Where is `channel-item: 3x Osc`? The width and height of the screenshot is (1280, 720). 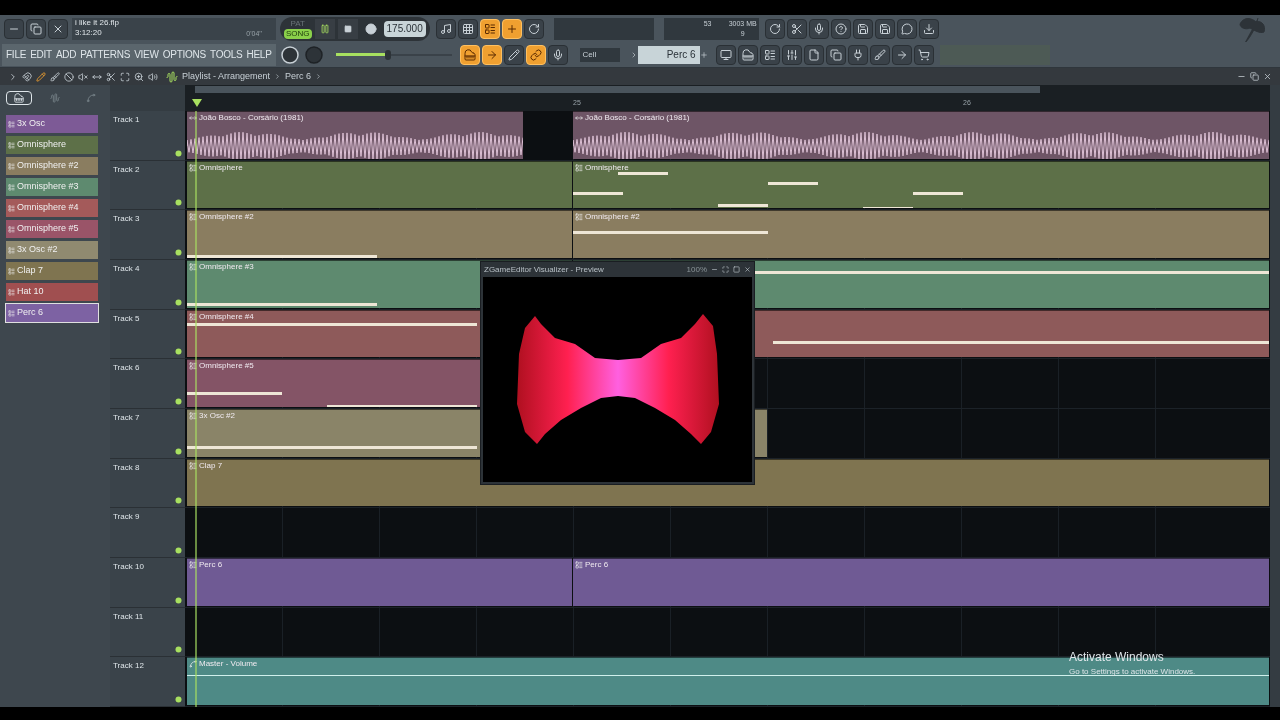 channel-item: 3x Osc is located at coordinates (52, 124).